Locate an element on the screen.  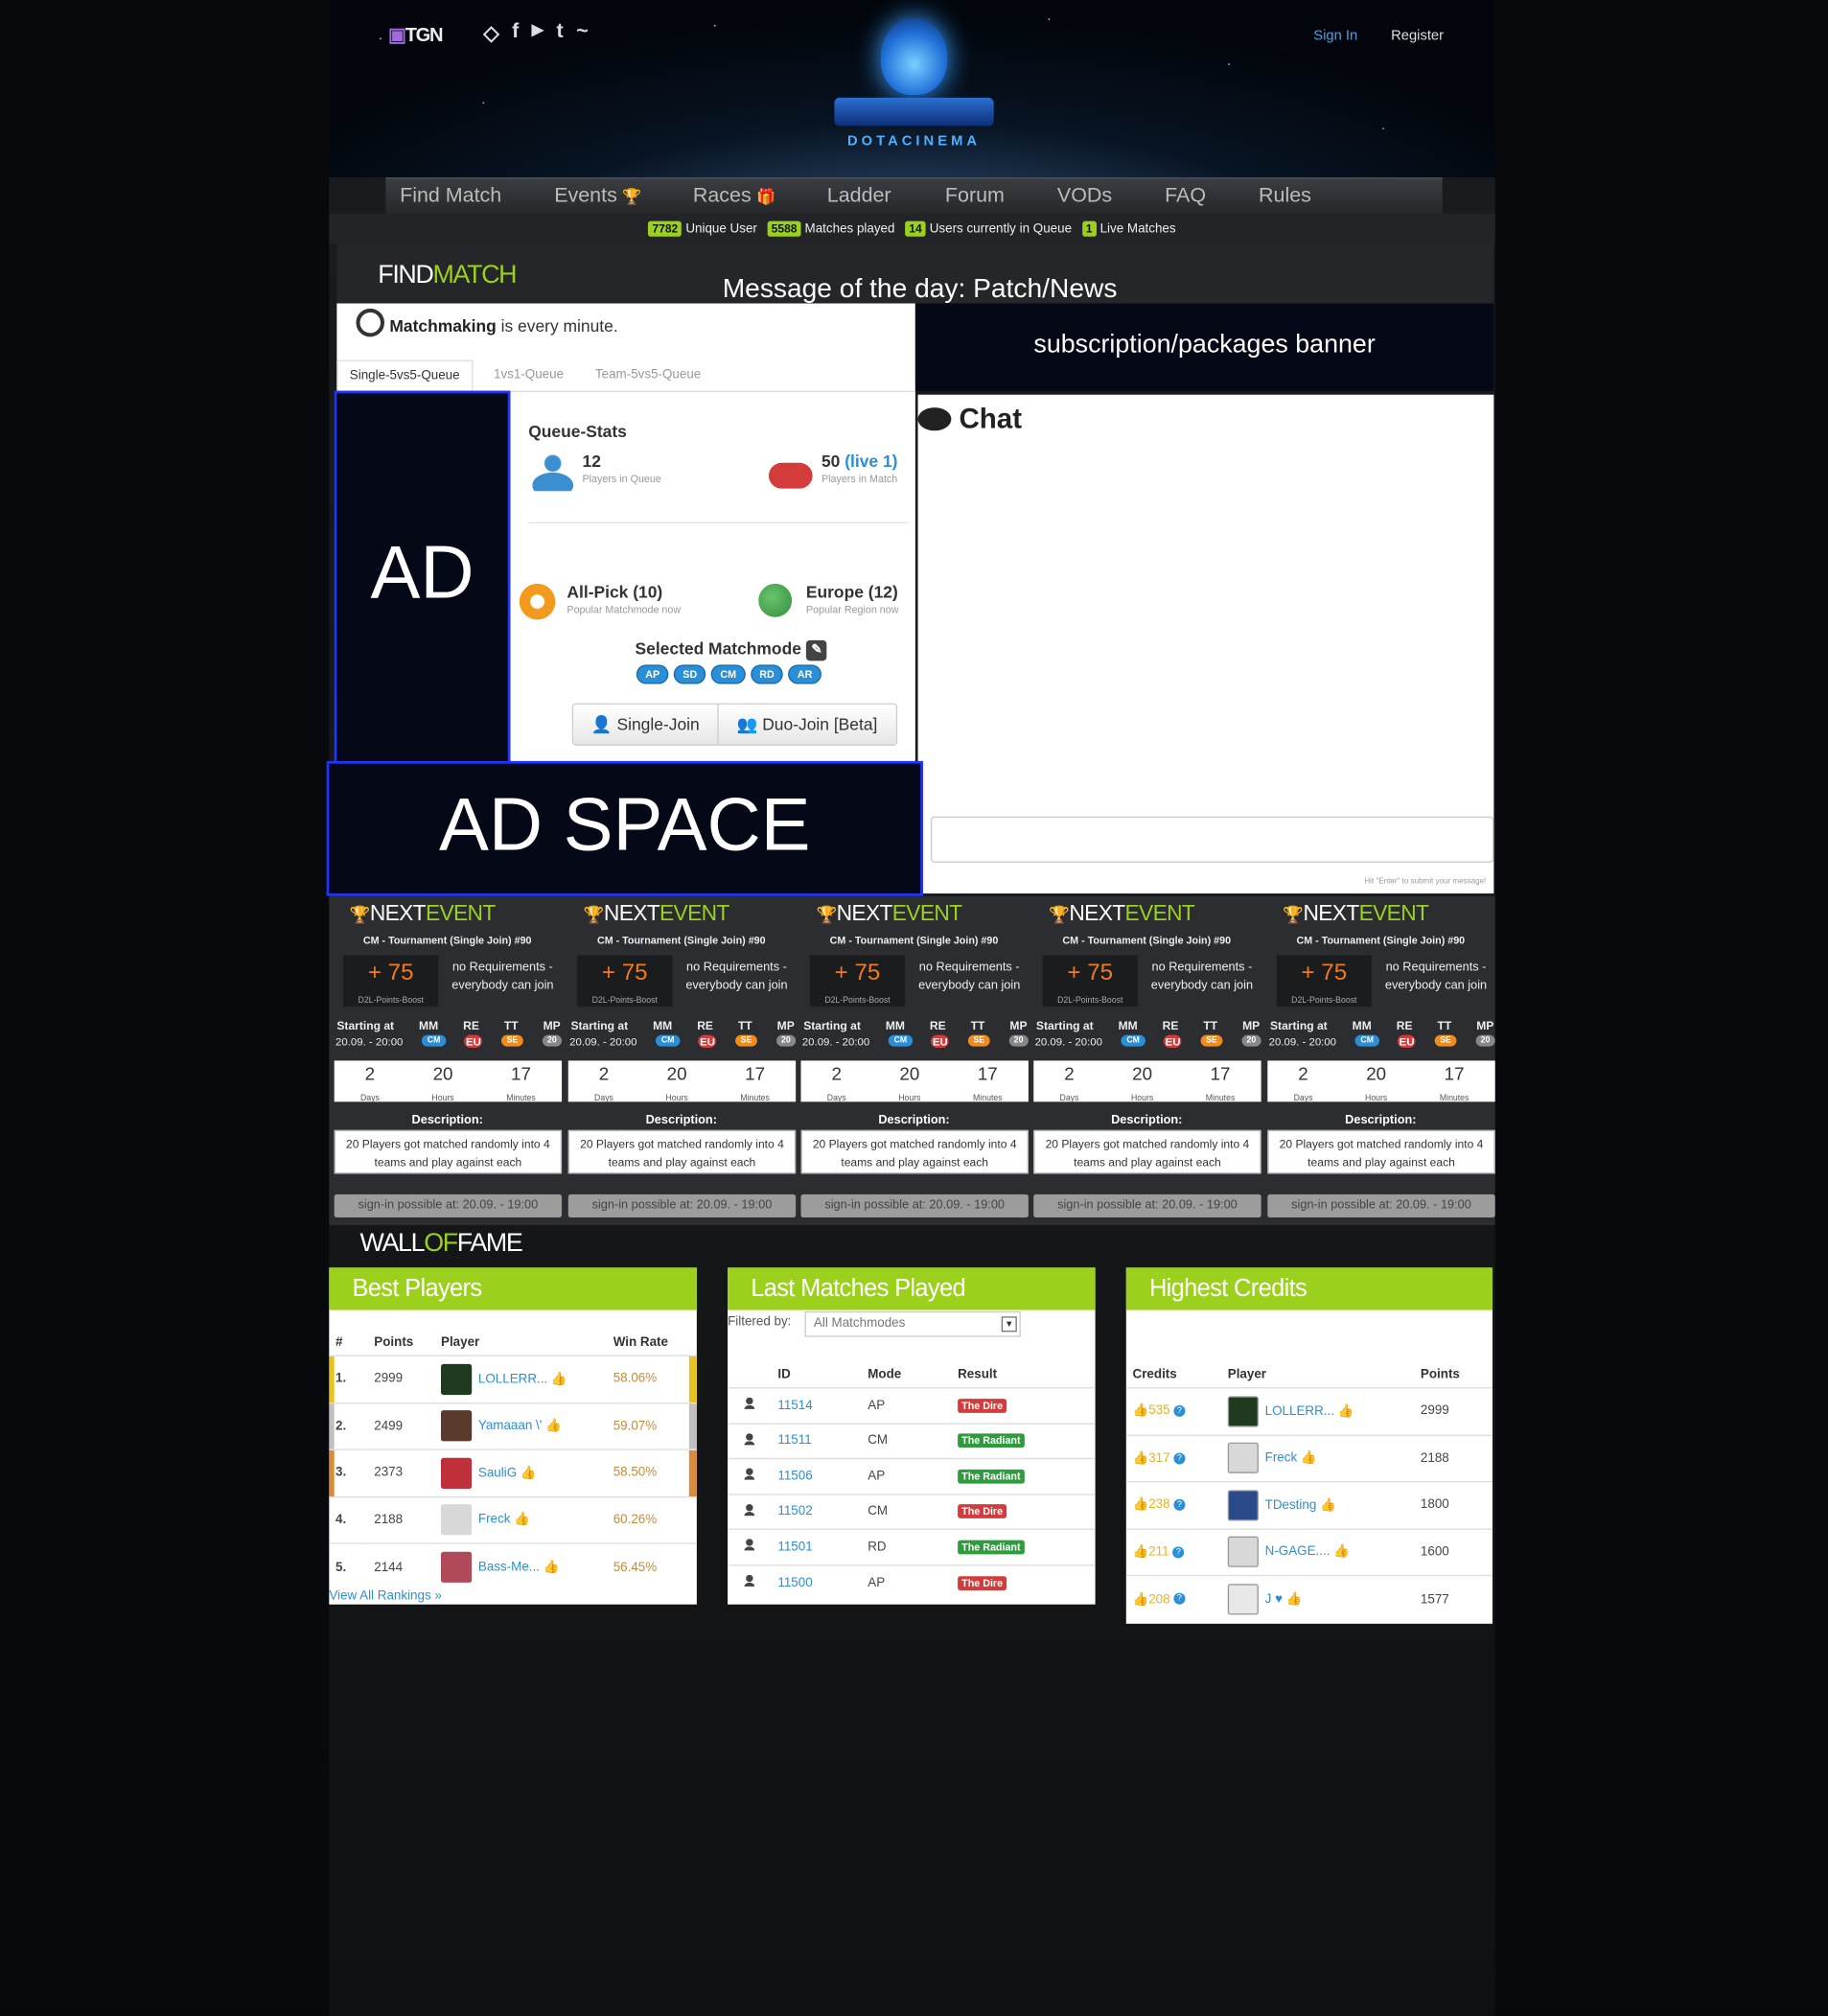
nav-rules: Rules is located at coordinates (1285, 195).